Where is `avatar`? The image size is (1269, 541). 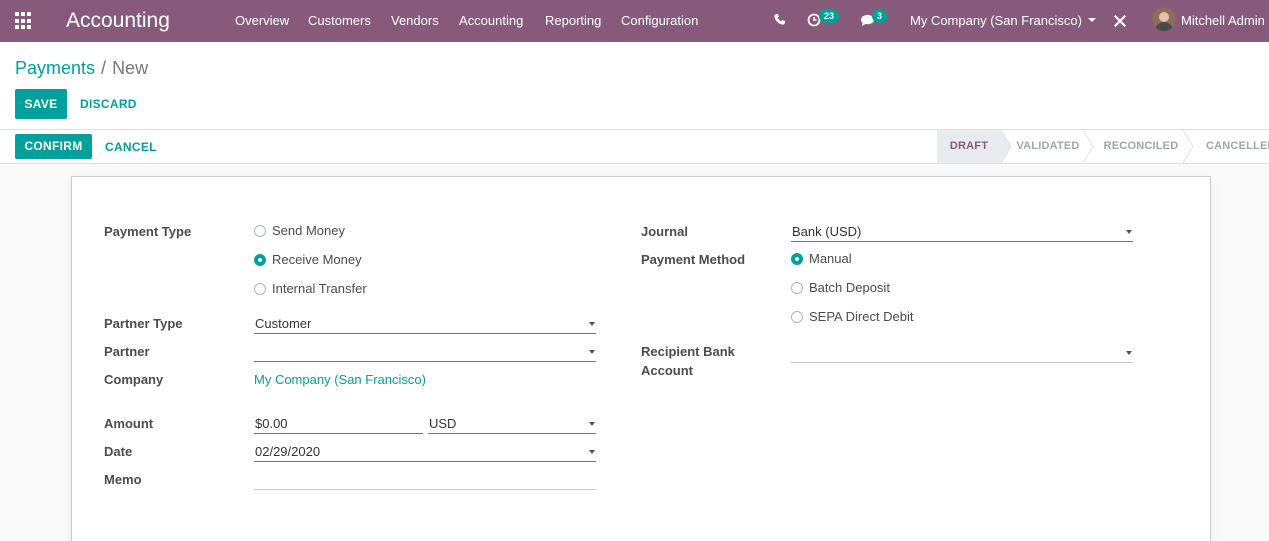
avatar is located at coordinates (1164, 19).